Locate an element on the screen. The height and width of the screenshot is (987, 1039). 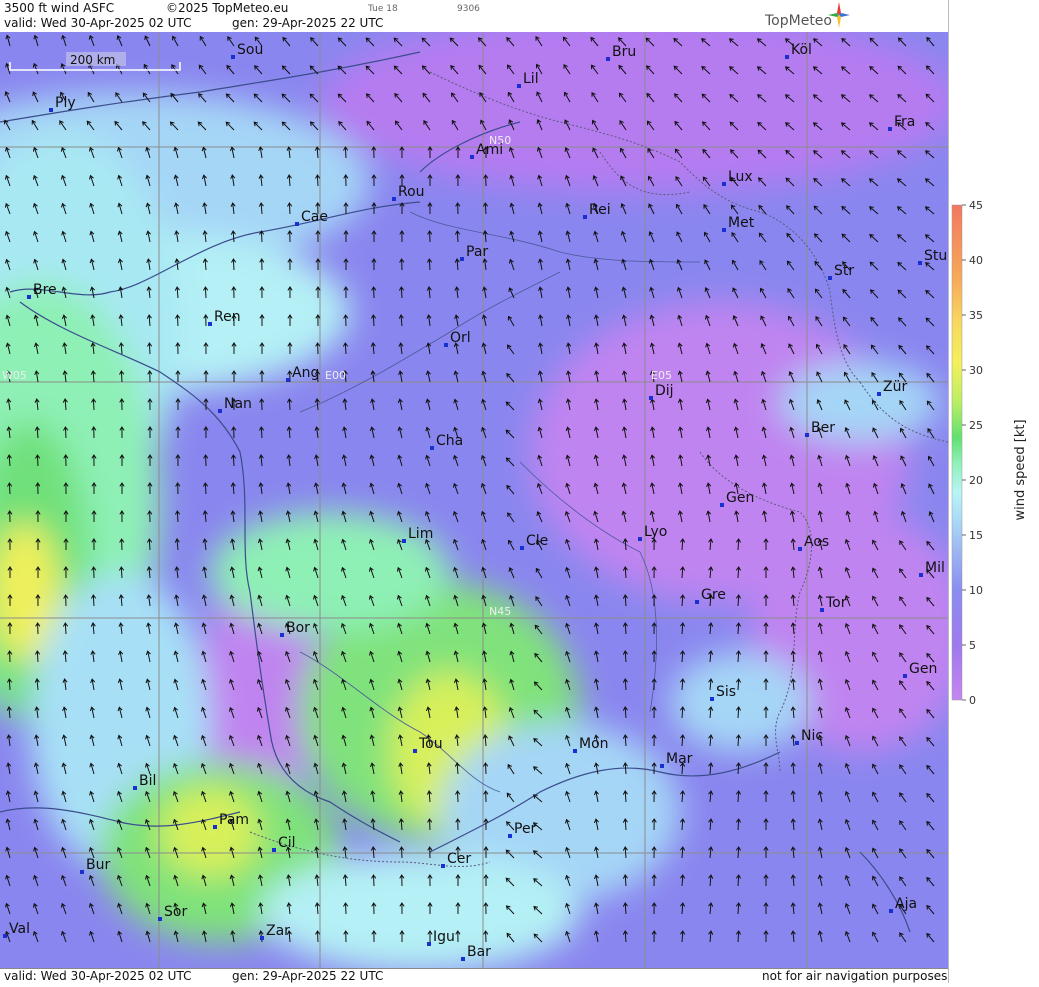
generation-time: gen: 29-Apr-2025 22 UTC is located at coordinates (308, 23).